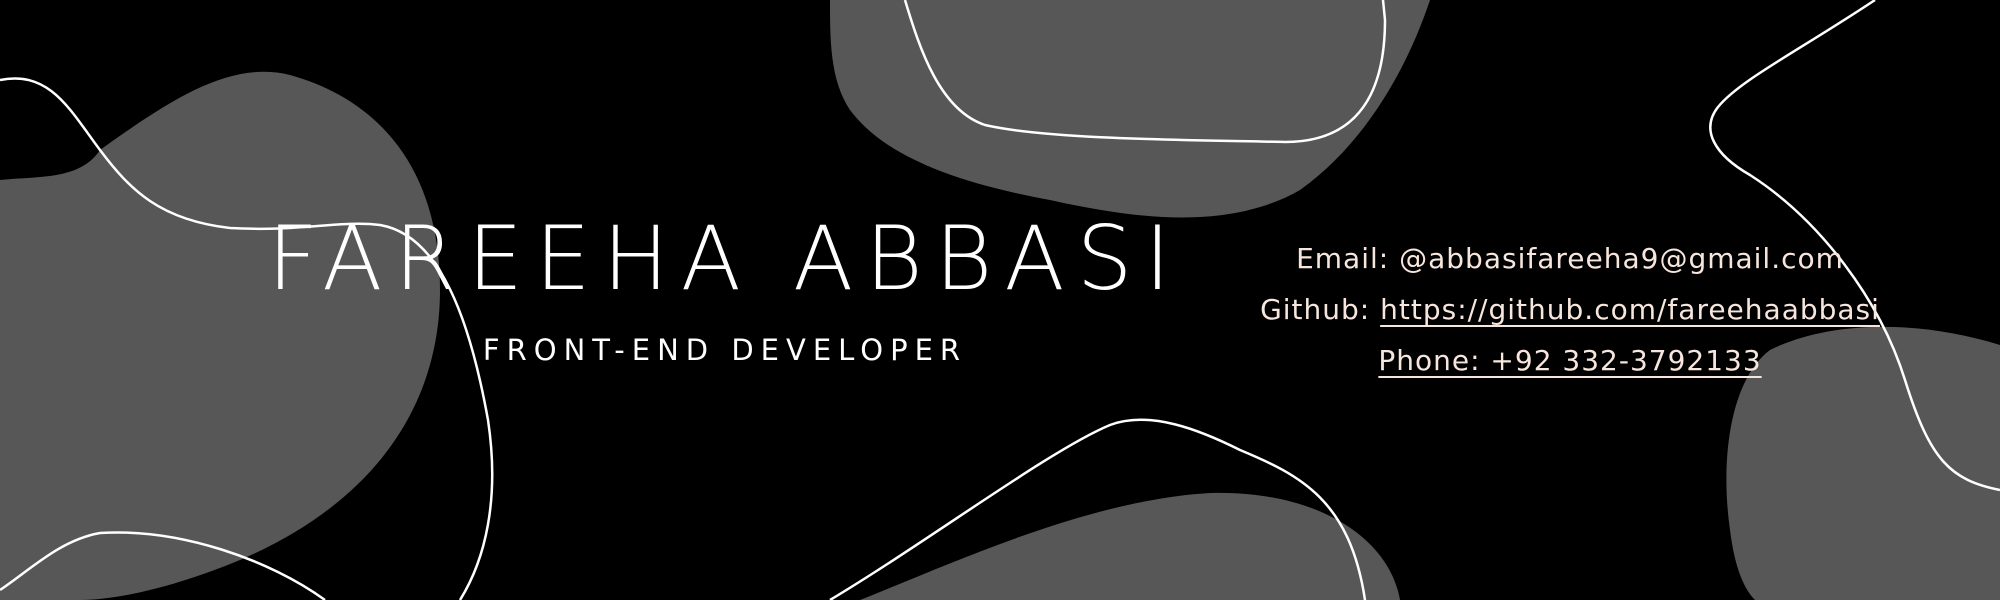  I want to click on email-row: Email: @abbasifareeha9@gmail.com, so click(1570, 258).